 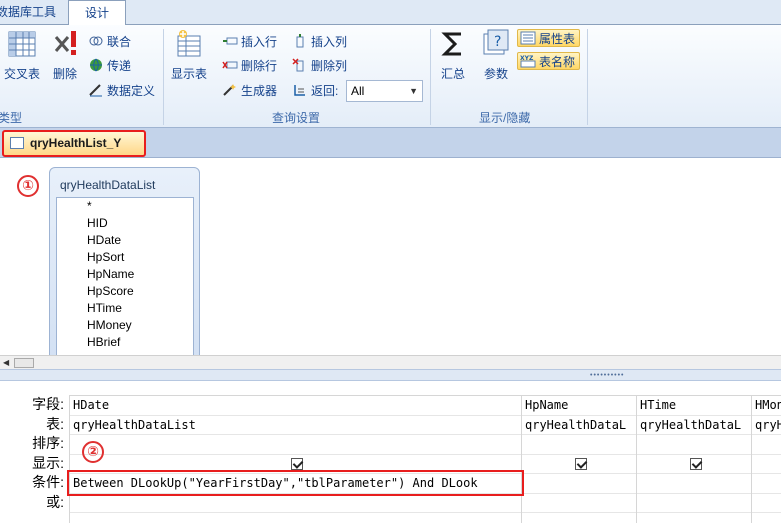 What do you see at coordinates (125, 206) in the screenshot?
I see `field-list-item: *` at bounding box center [125, 206].